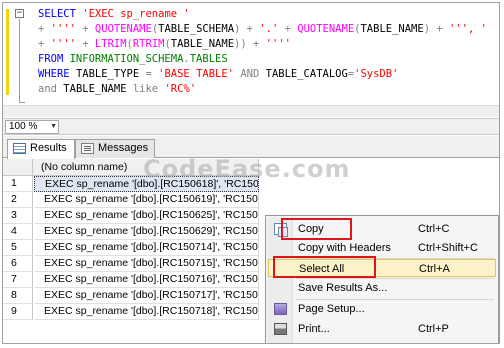 The image size is (504, 348). What do you see at coordinates (48, 148) in the screenshot?
I see `tab-results-label: Results` at bounding box center [48, 148].